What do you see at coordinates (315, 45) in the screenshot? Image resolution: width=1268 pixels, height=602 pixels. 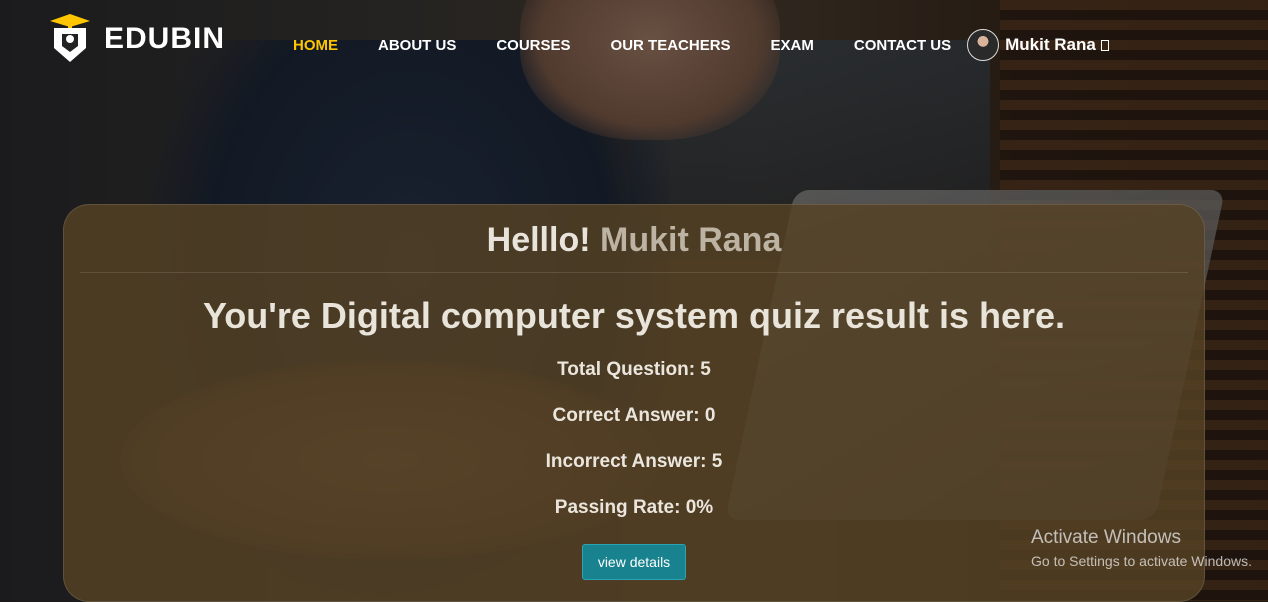 I see `nav-home: HOME` at bounding box center [315, 45].